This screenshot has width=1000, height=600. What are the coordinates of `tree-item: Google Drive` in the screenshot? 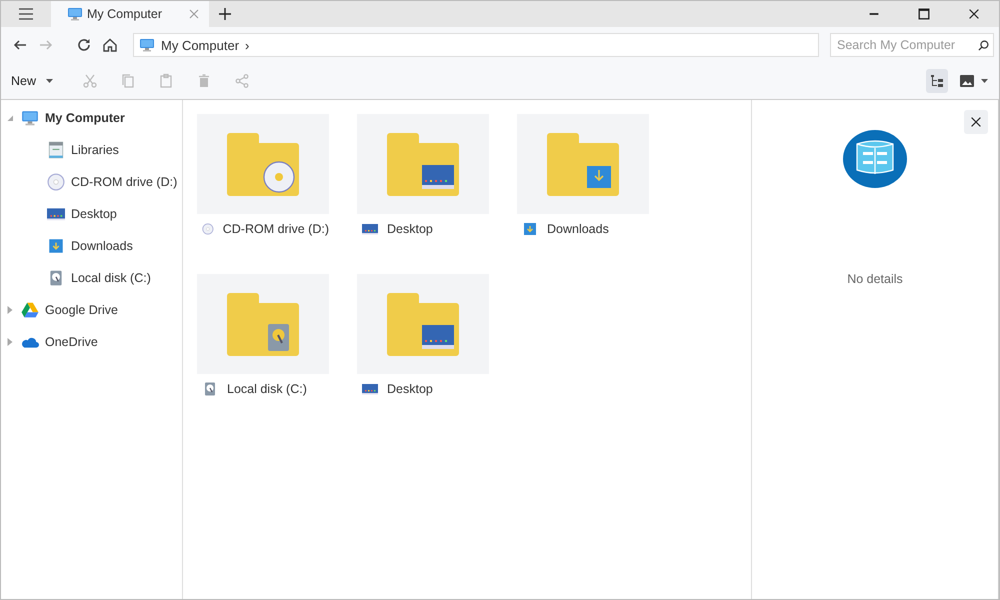 It's located at (91, 310).